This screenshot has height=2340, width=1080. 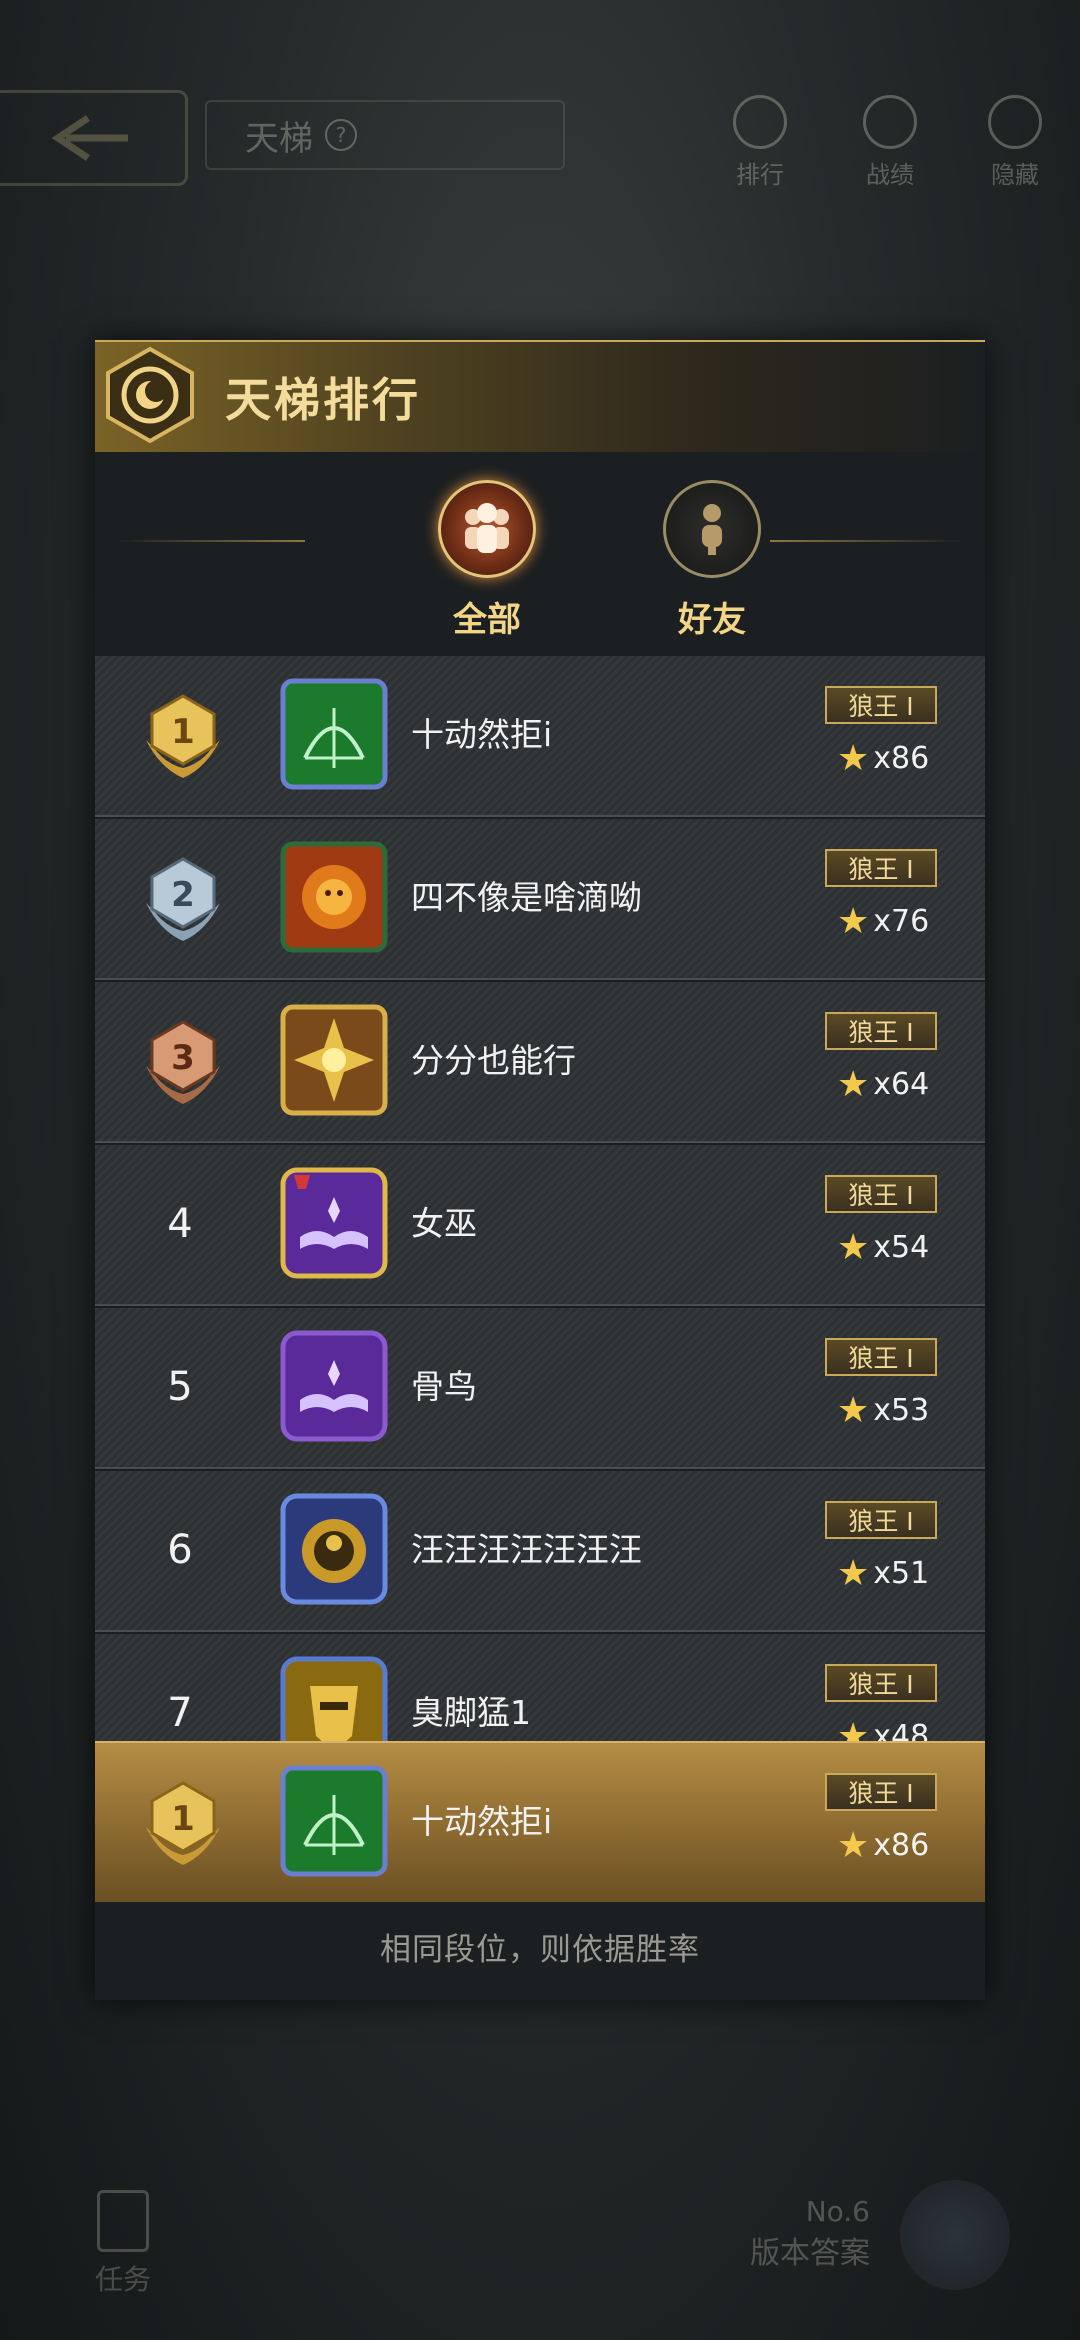 What do you see at coordinates (540, 1687) in the screenshot?
I see `ranking-row: 7 臭脚猛1 狼王 I ★ x48` at bounding box center [540, 1687].